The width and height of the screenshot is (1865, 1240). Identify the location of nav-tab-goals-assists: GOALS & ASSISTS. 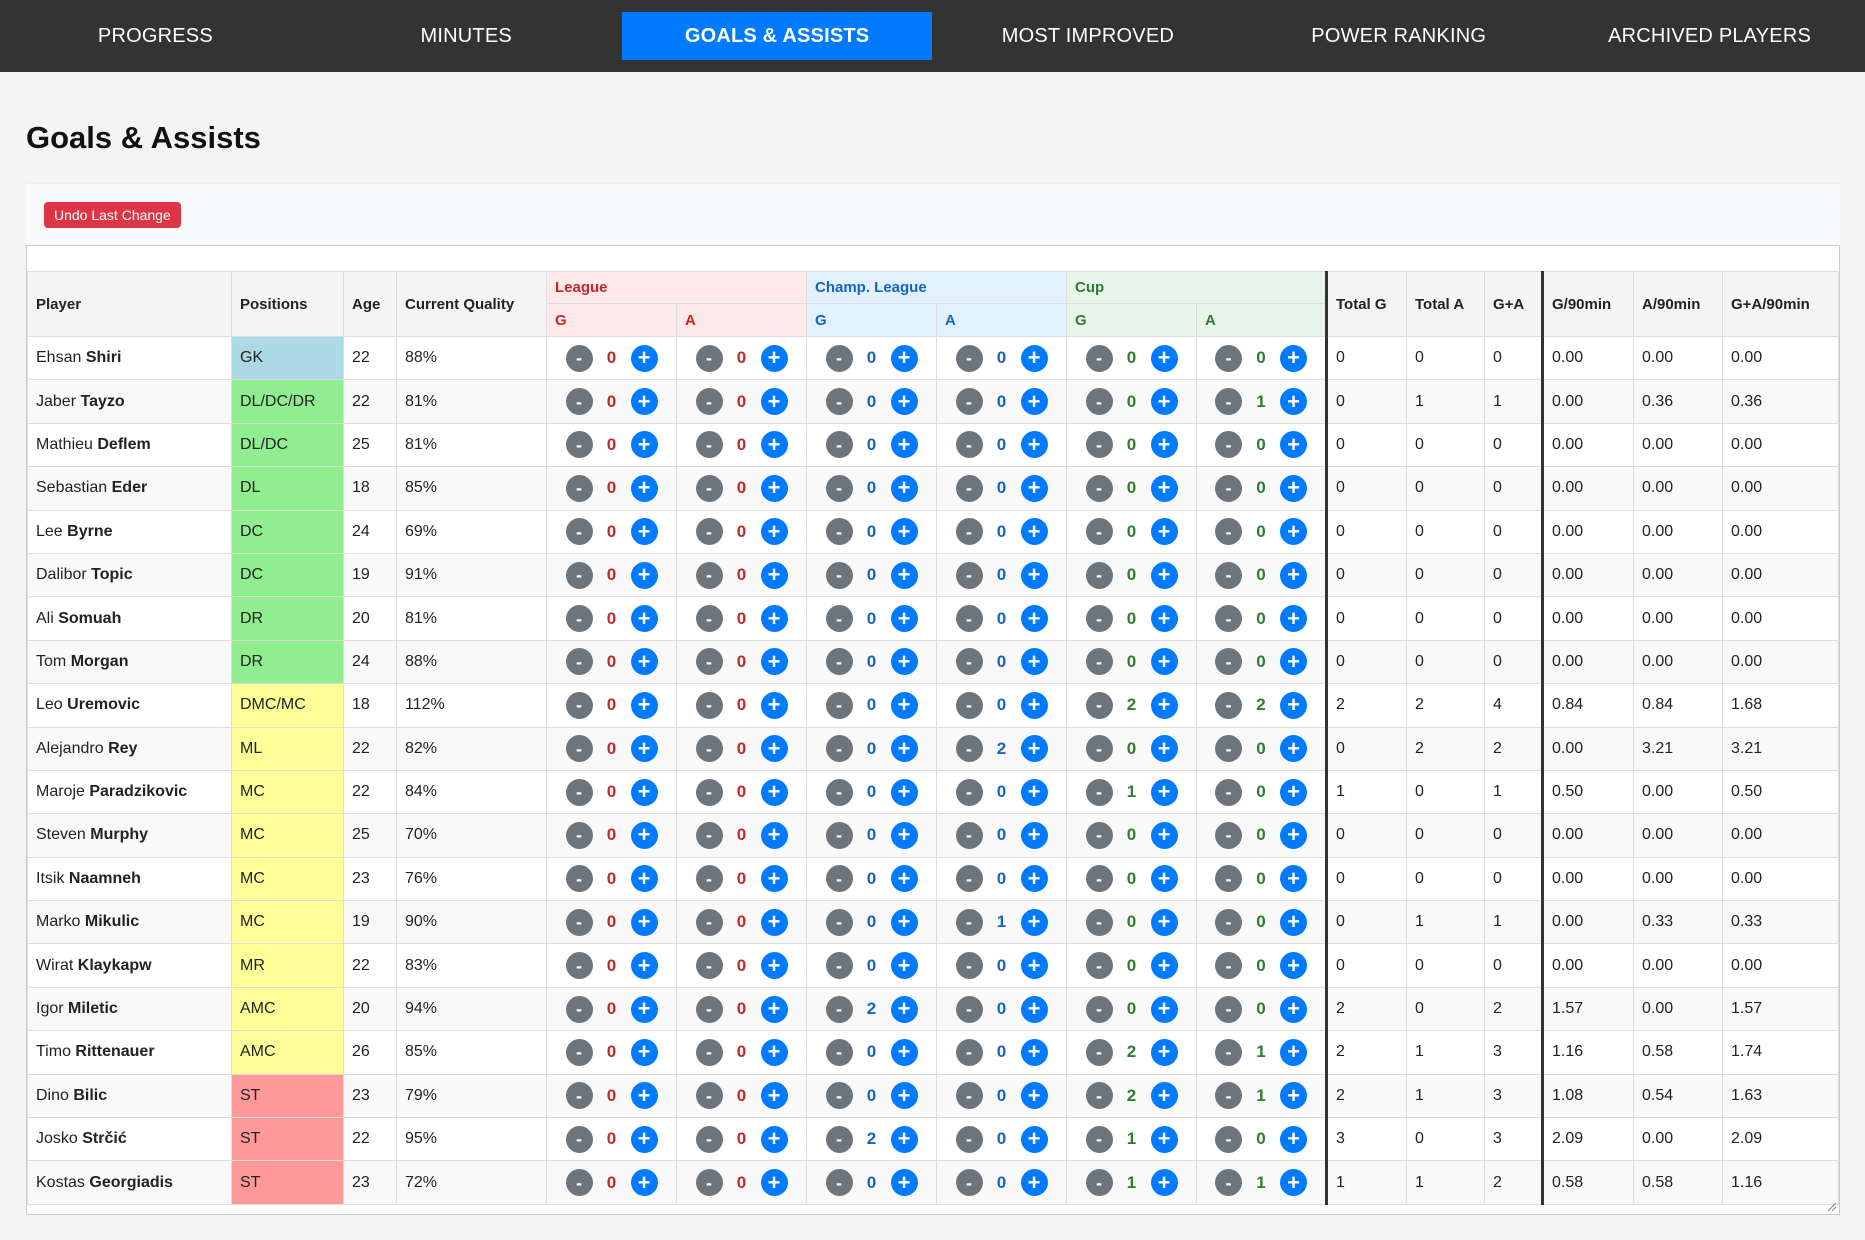
(777, 36).